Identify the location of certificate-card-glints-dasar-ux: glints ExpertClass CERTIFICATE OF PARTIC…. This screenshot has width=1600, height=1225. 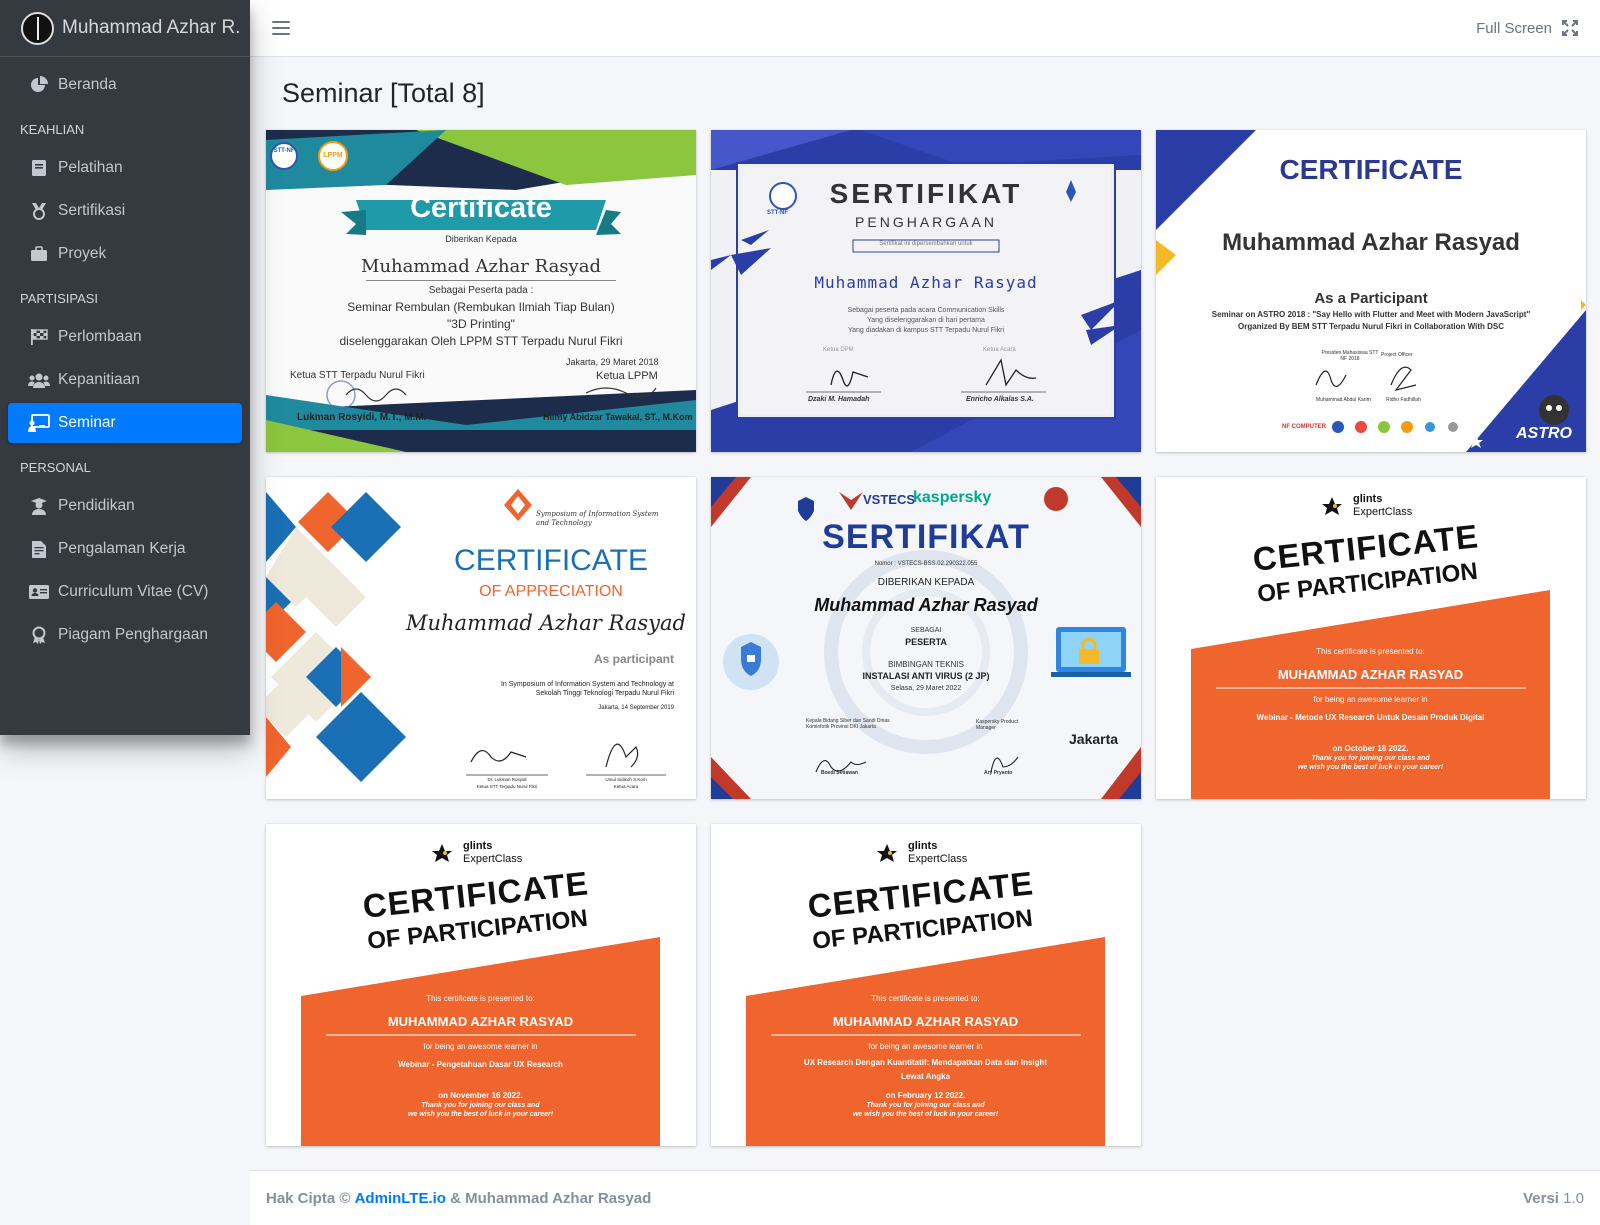
(481, 985).